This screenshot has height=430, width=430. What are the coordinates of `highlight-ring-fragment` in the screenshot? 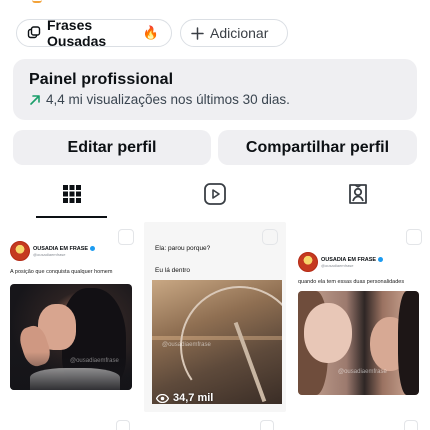 It's located at (37, 1).